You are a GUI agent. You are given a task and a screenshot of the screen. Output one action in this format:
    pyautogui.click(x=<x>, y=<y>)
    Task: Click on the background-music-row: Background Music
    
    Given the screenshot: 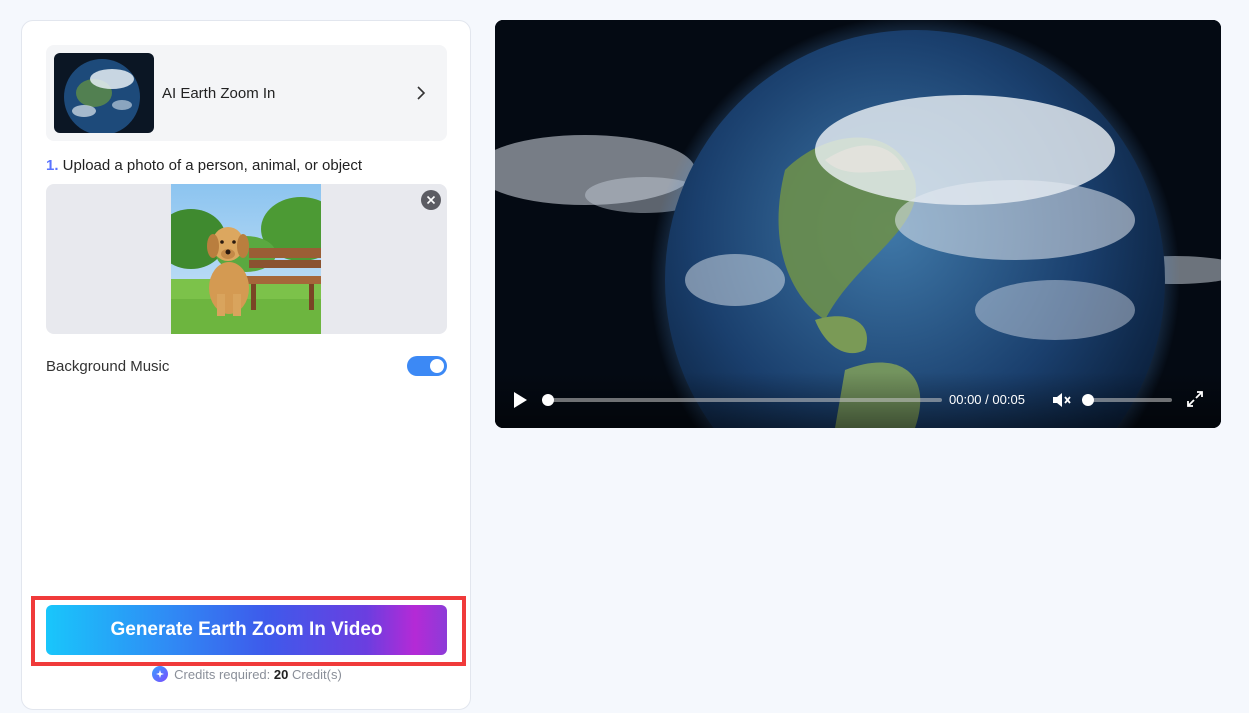 What is the action you would take?
    pyautogui.click(x=246, y=366)
    